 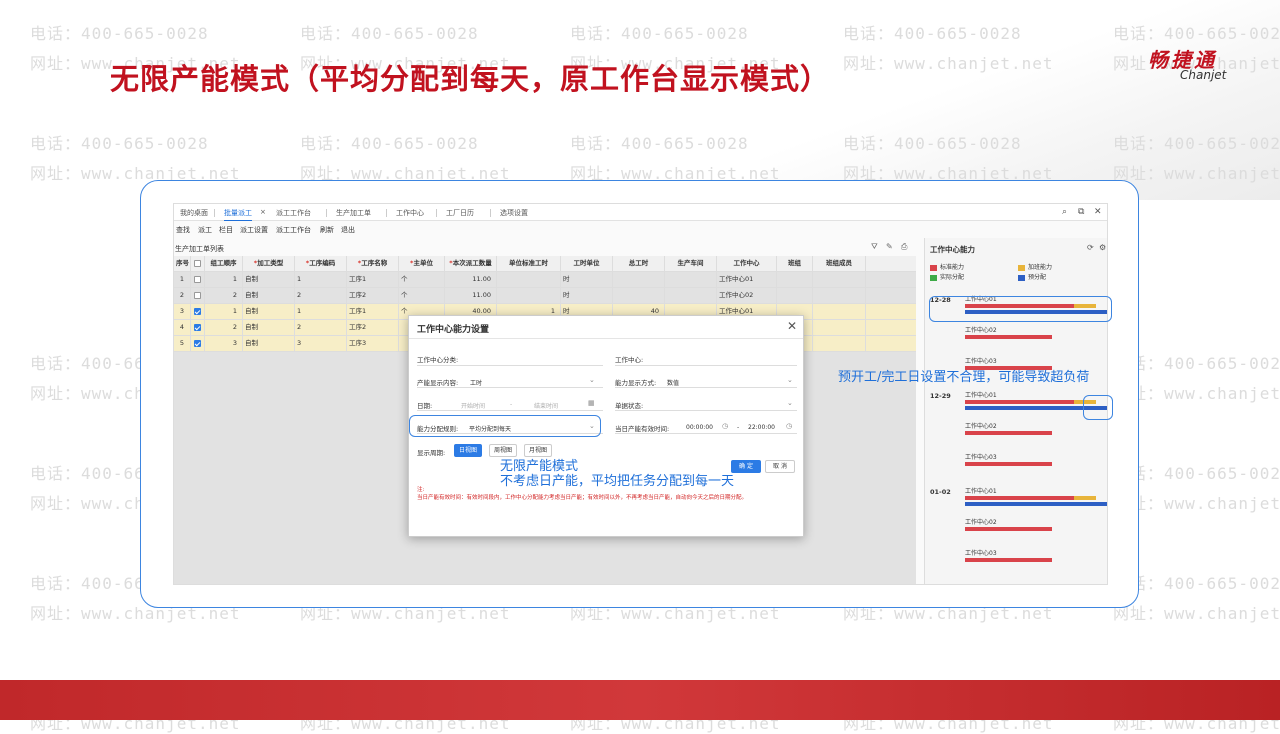 What do you see at coordinates (238, 214) in the screenshot?
I see `tab-batch-dispatch: 批量派工` at bounding box center [238, 214].